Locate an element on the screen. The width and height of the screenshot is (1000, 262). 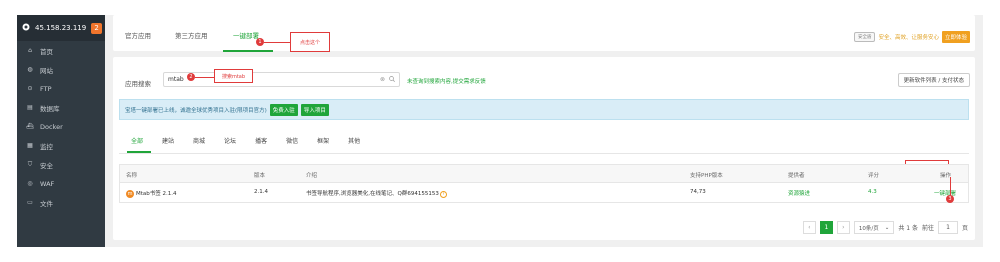
category-divider is located at coordinates (544, 153).